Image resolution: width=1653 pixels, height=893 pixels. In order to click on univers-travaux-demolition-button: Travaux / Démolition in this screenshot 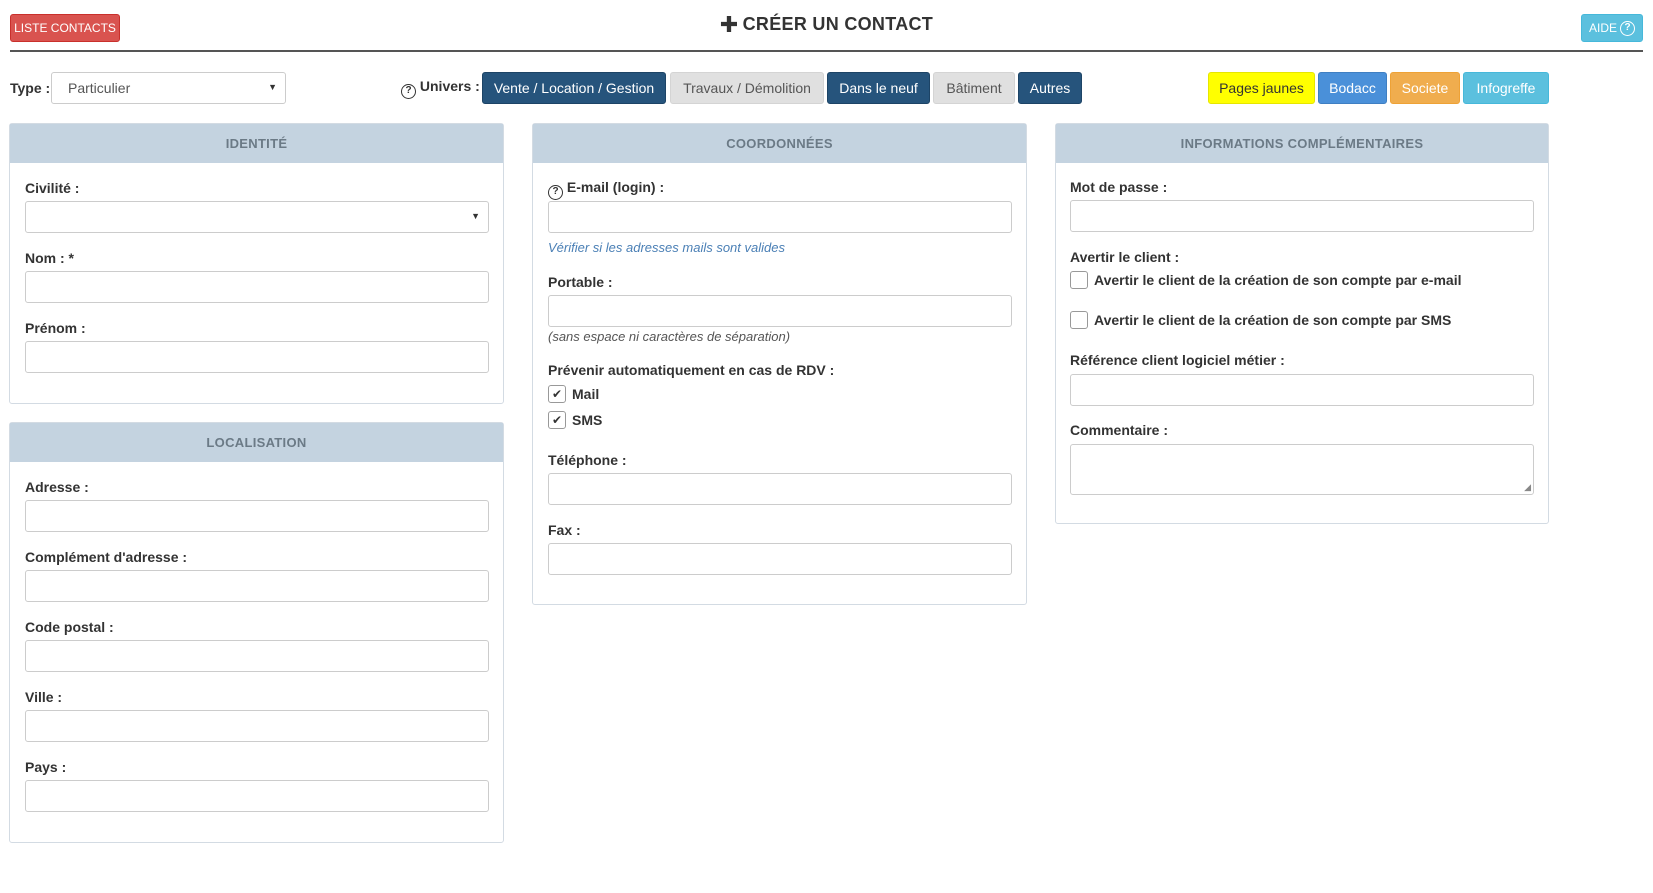, I will do `click(747, 88)`.